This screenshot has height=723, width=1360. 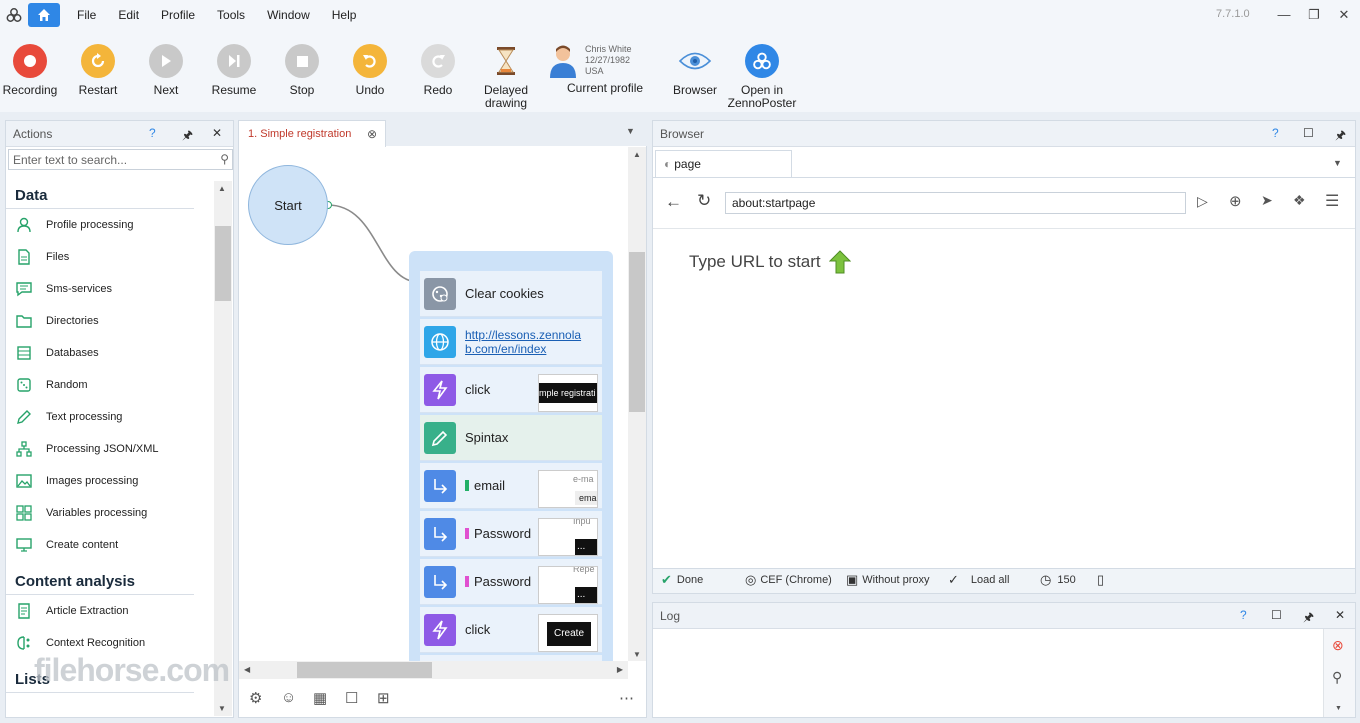 What do you see at coordinates (563, 62) in the screenshot?
I see `avatar` at bounding box center [563, 62].